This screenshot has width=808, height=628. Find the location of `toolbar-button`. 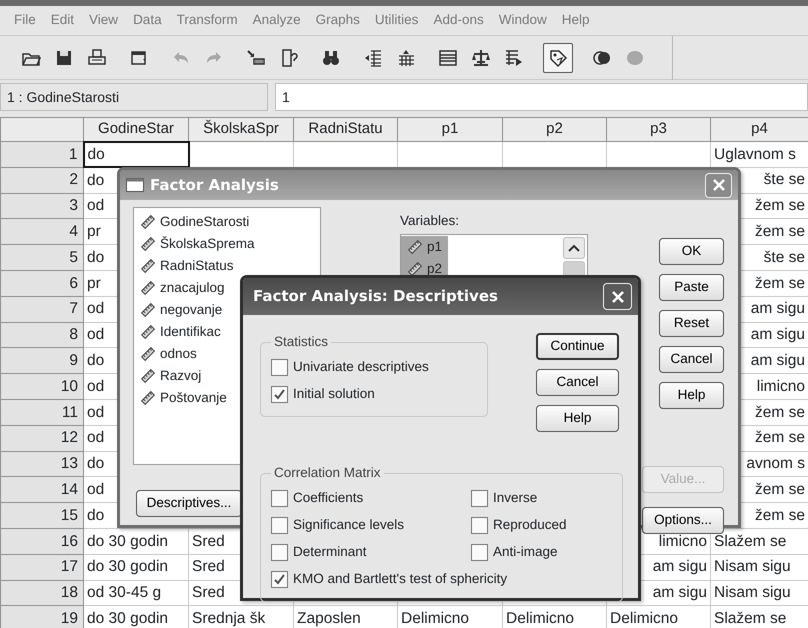

toolbar-button is located at coordinates (558, 57).